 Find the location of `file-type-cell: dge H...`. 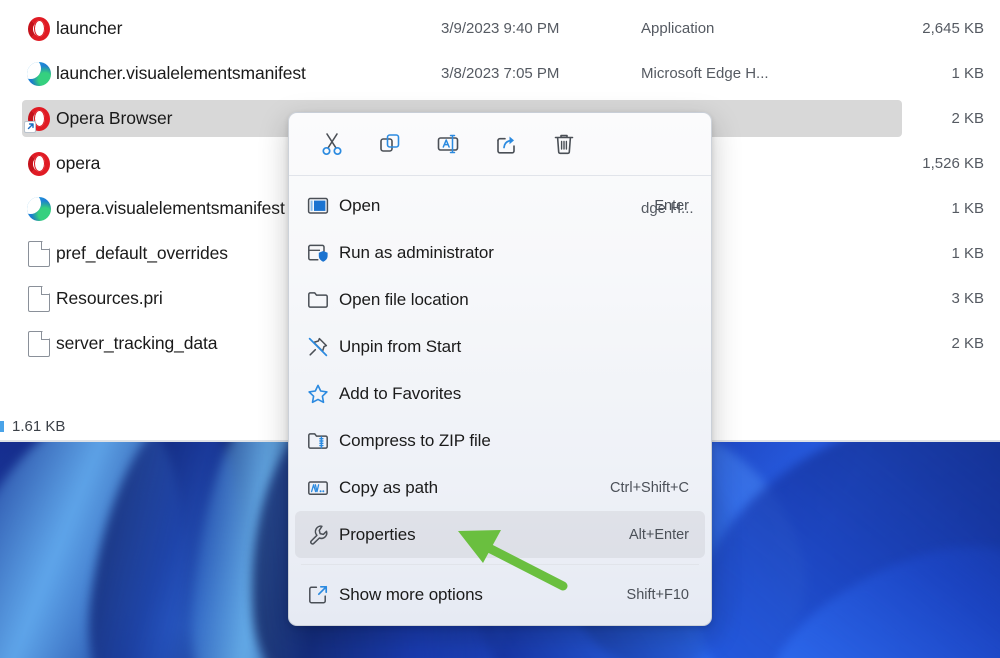

file-type-cell: dge H... is located at coordinates (667, 208).